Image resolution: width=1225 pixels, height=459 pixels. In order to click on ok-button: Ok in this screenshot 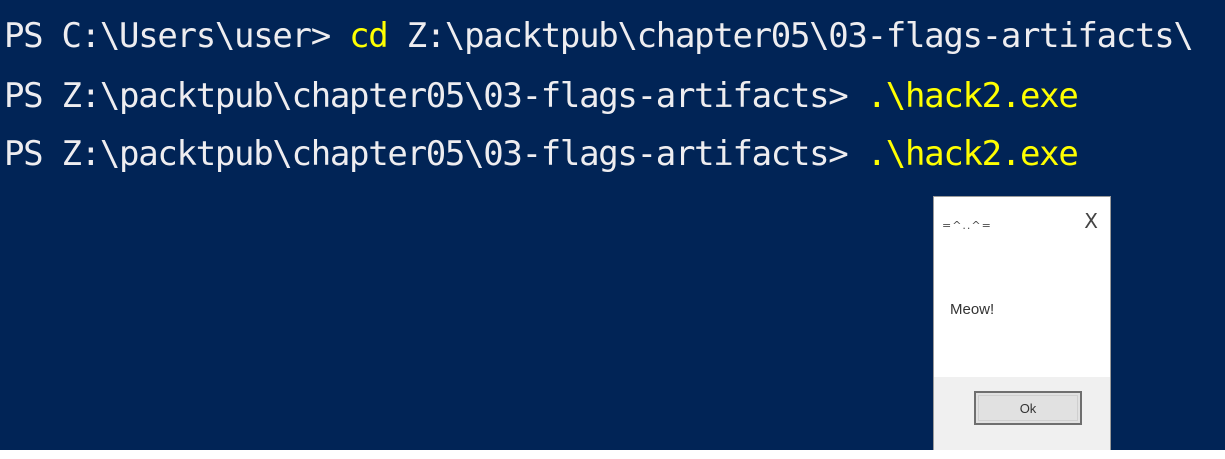, I will do `click(1028, 408)`.